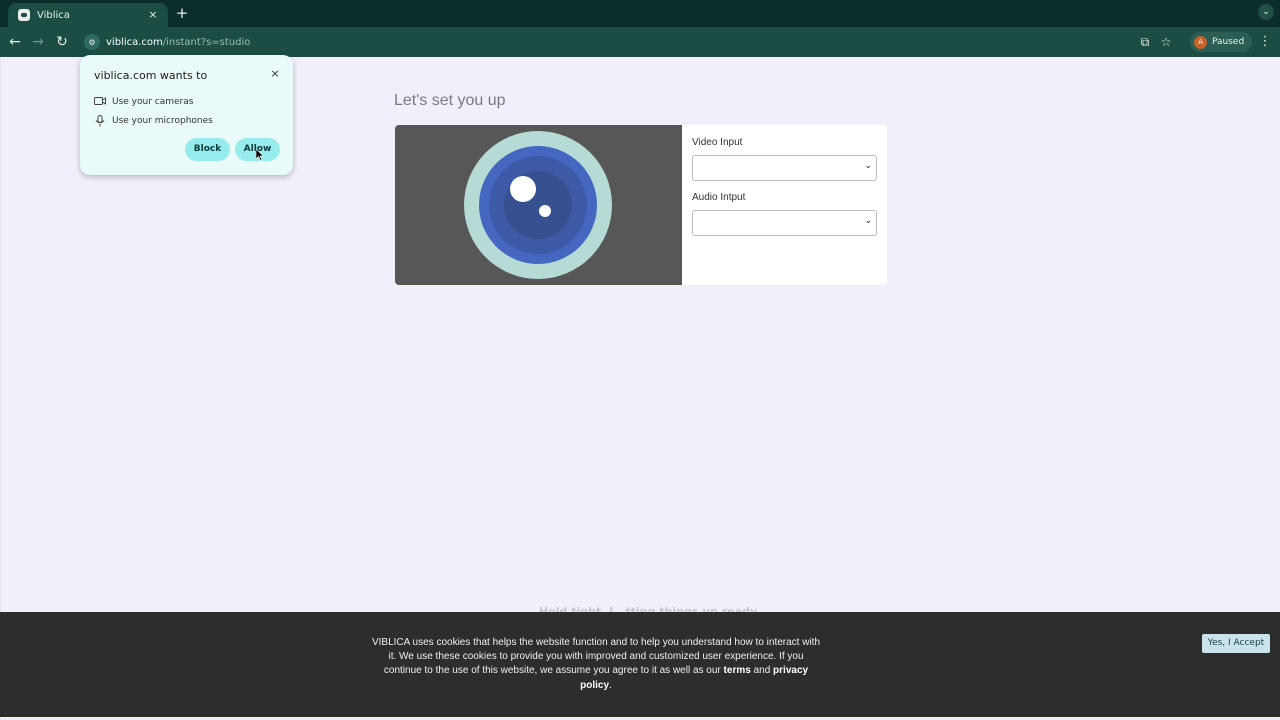 Image resolution: width=1280 pixels, height=720 pixels. Describe the element at coordinates (151, 75) in the screenshot. I see `permission-title: viblica.com wants to` at that location.